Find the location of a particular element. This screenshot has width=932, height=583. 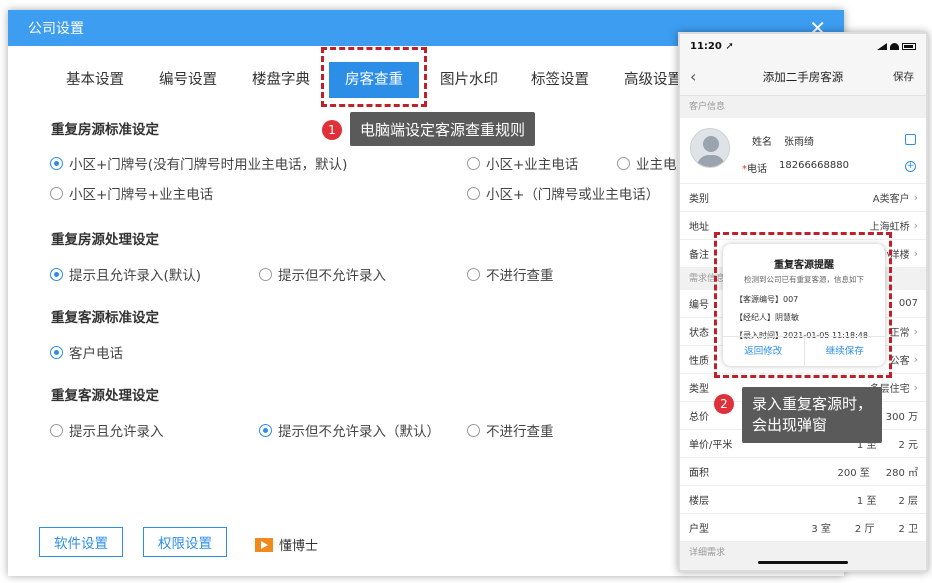

house-standard-title: 重复房源标准设定 is located at coordinates (105, 130).